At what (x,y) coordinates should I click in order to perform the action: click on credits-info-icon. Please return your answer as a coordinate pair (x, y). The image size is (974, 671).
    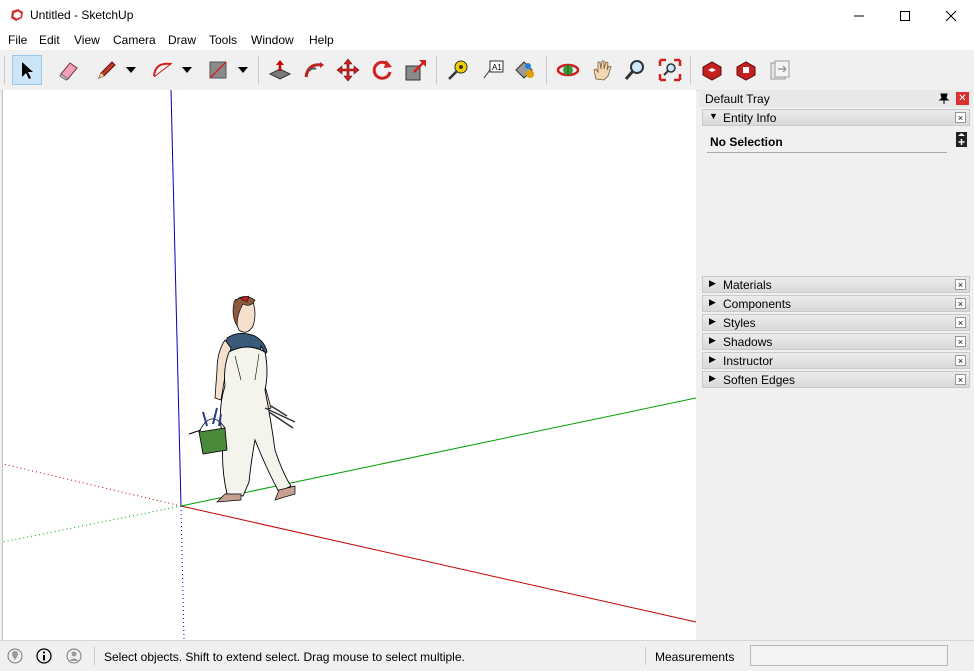
    Looking at the image, I should click on (44, 656).